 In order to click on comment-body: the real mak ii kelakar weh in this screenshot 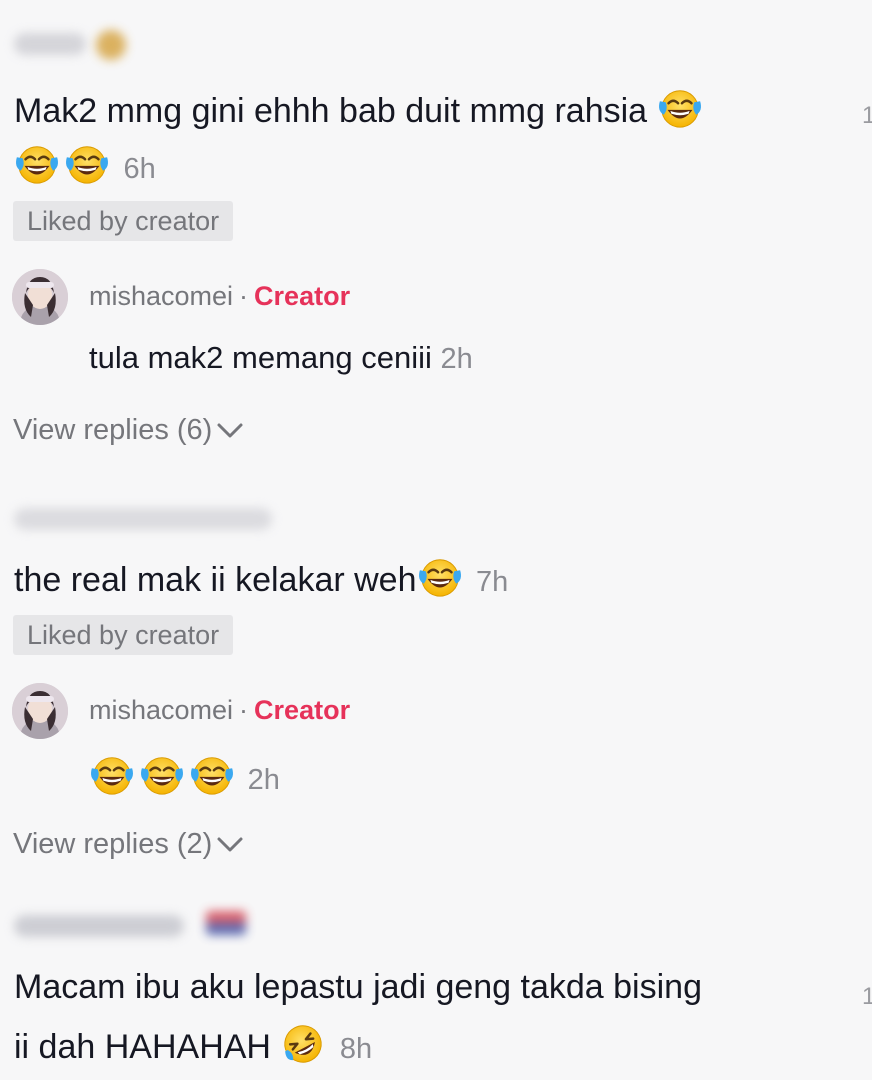, I will do `click(215, 580)`.